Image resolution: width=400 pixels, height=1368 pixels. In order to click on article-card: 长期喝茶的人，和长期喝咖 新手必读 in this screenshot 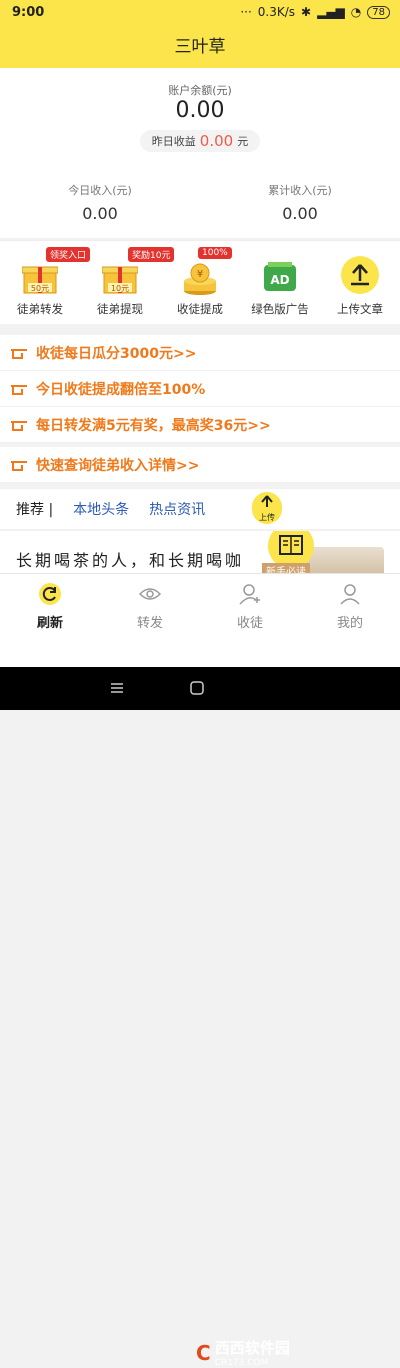, I will do `click(200, 552)`.